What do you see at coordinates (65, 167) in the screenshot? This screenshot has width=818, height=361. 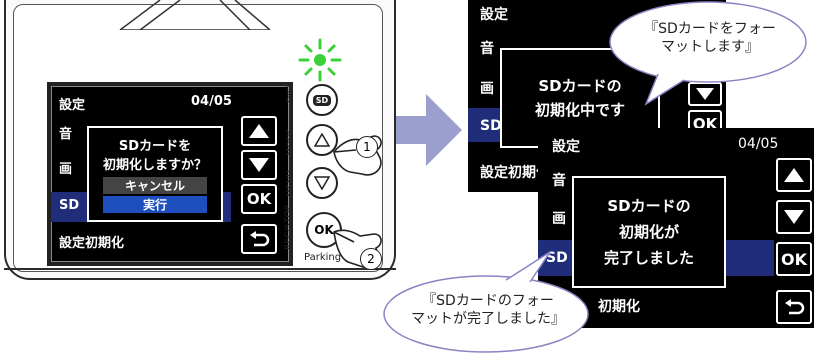 I see `menu-row-image: 画` at bounding box center [65, 167].